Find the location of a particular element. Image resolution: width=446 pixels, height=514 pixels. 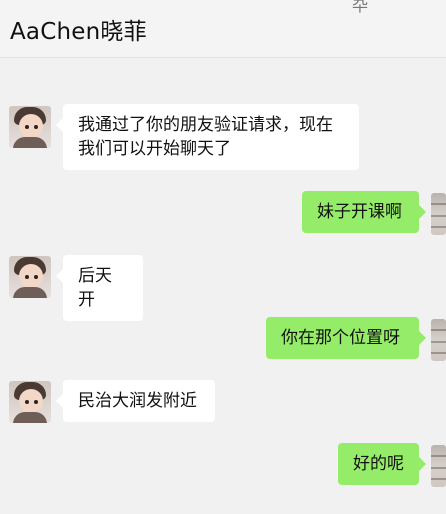

message-bubble: 好的呢 is located at coordinates (382, 464).